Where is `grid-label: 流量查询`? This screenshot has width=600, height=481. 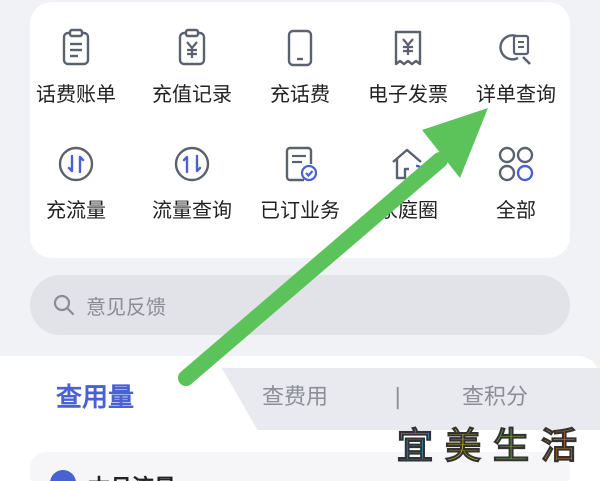
grid-label: 流量查询 is located at coordinates (192, 210).